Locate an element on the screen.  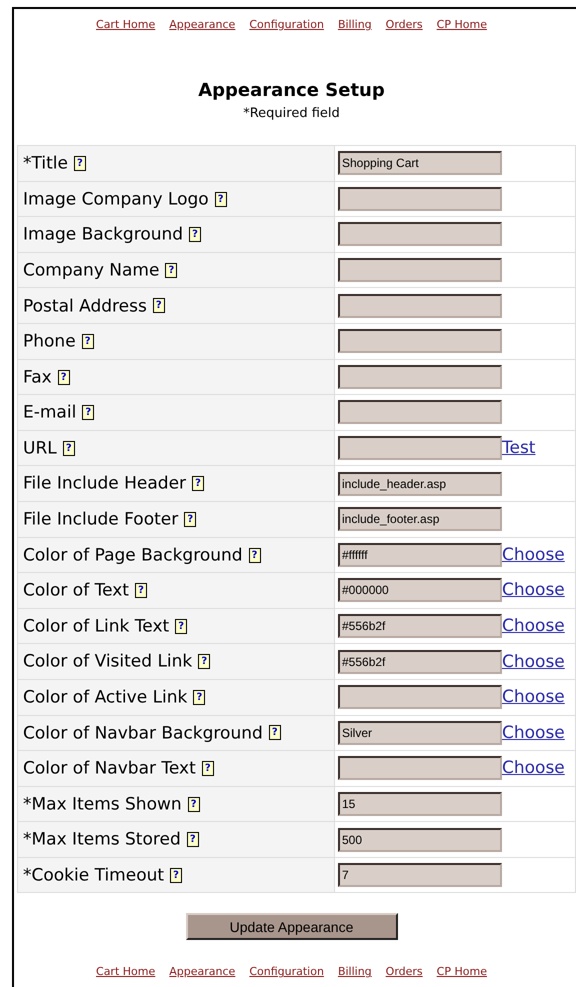
label-text: Company Name is located at coordinates (91, 270).